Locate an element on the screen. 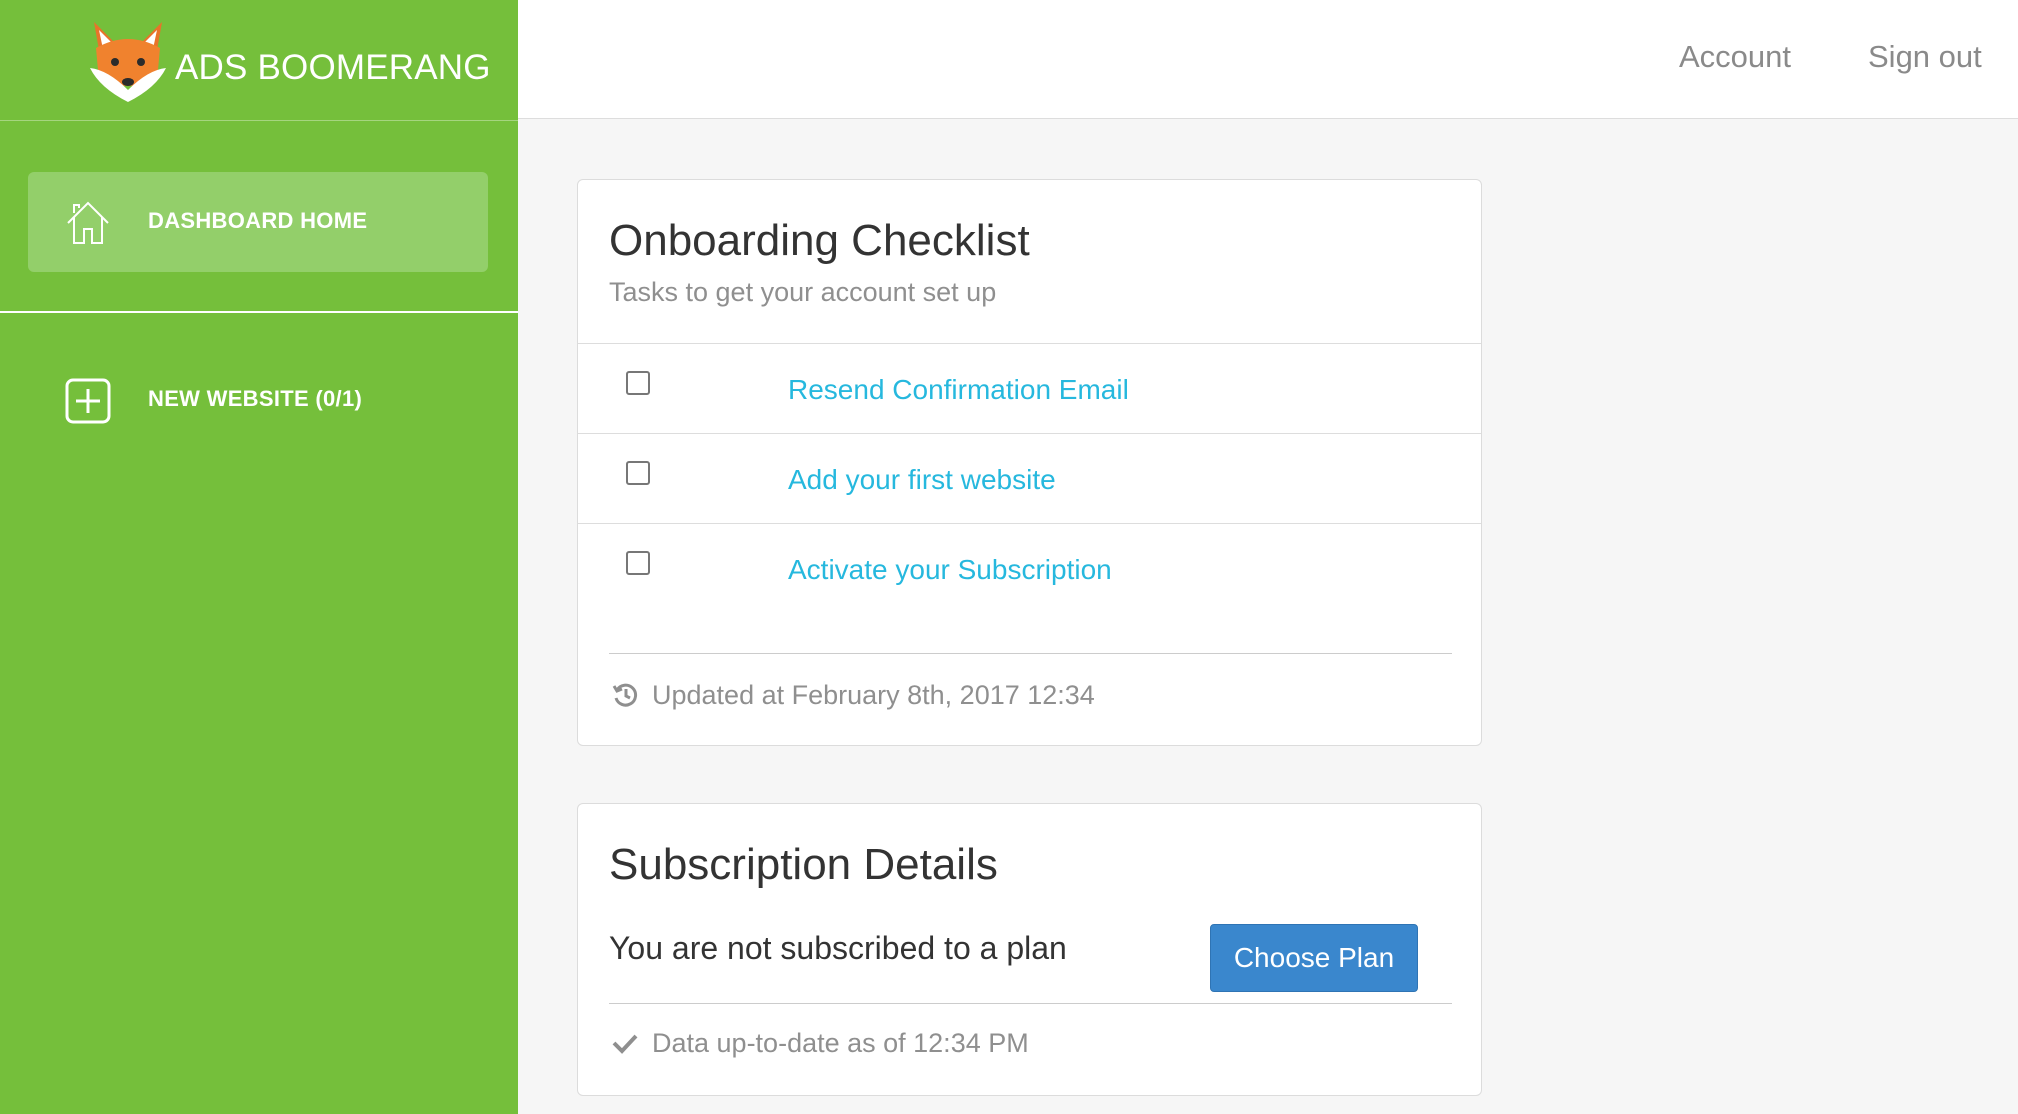 The image size is (2018, 1114). updated-timestamp: Updated at February 8th, 2017 12:34 is located at coordinates (873, 695).